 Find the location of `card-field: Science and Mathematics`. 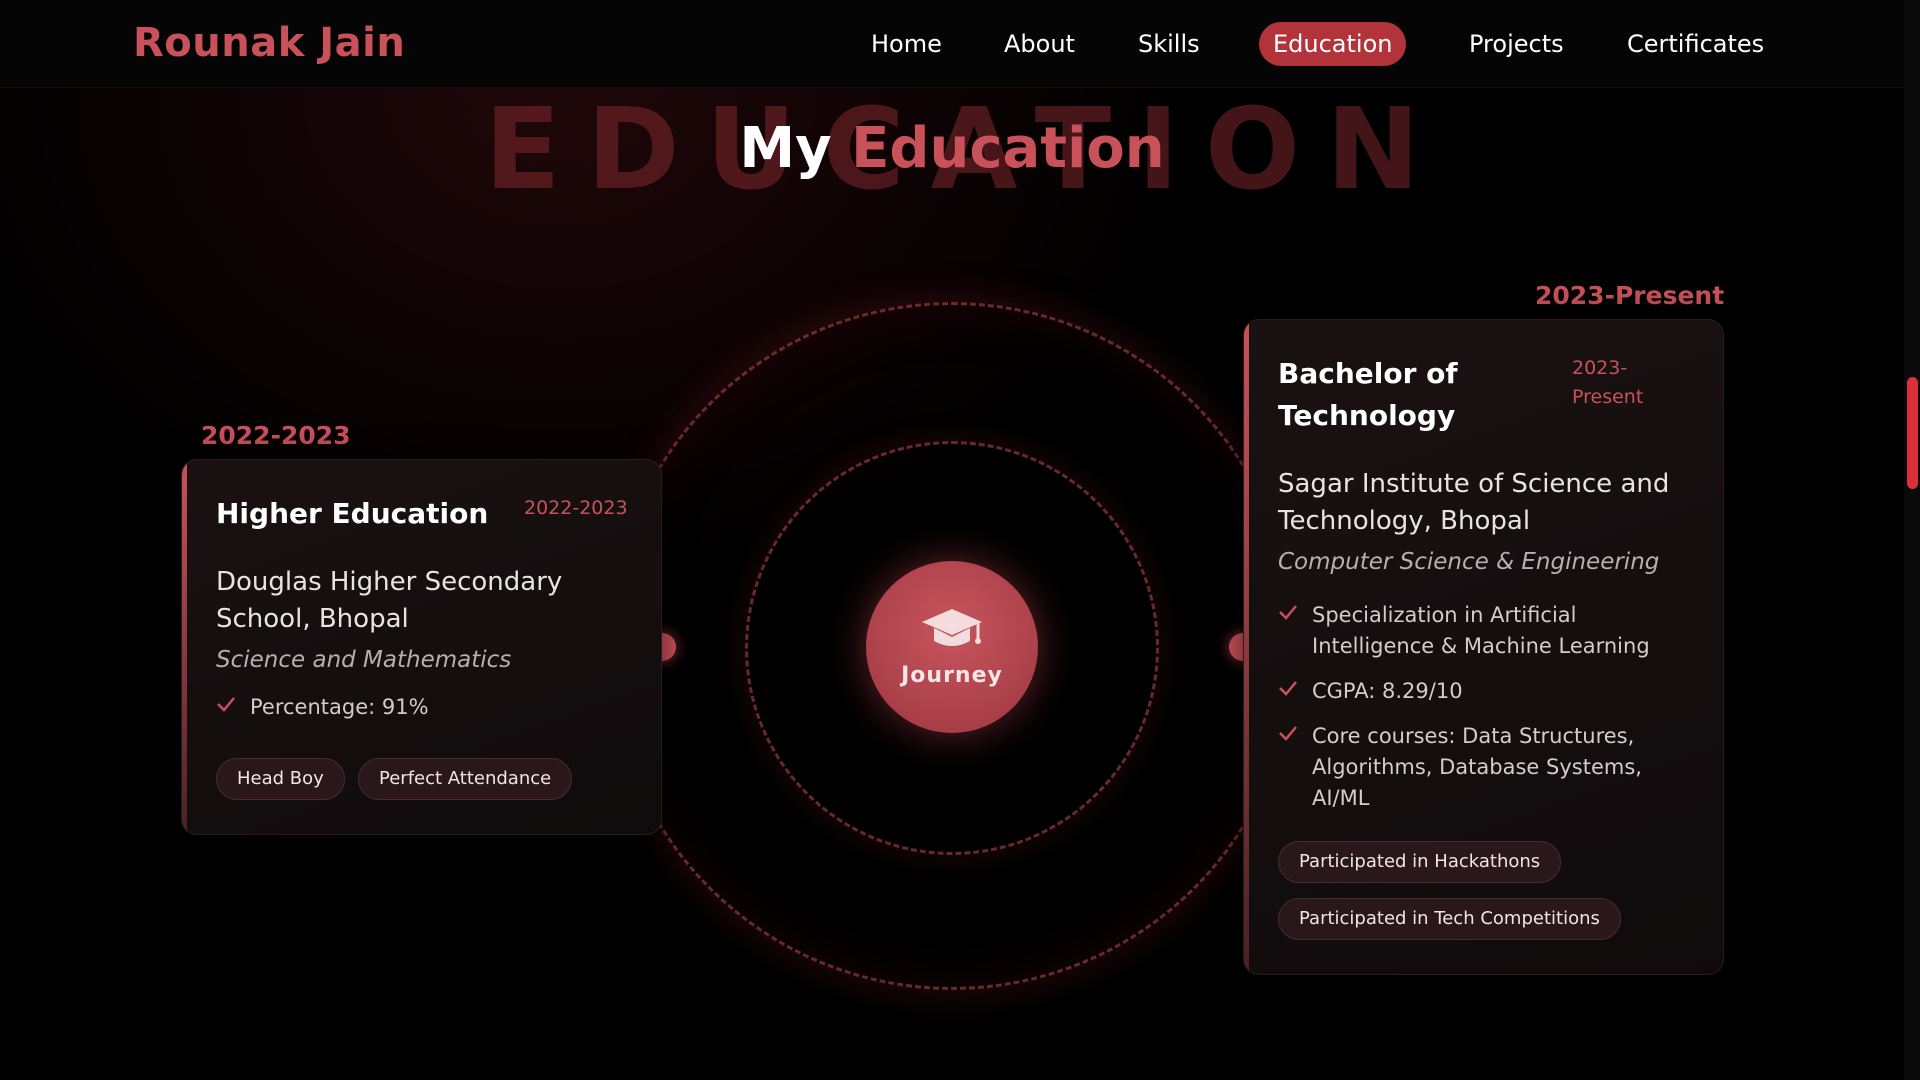

card-field: Science and Mathematics is located at coordinates (364, 660).